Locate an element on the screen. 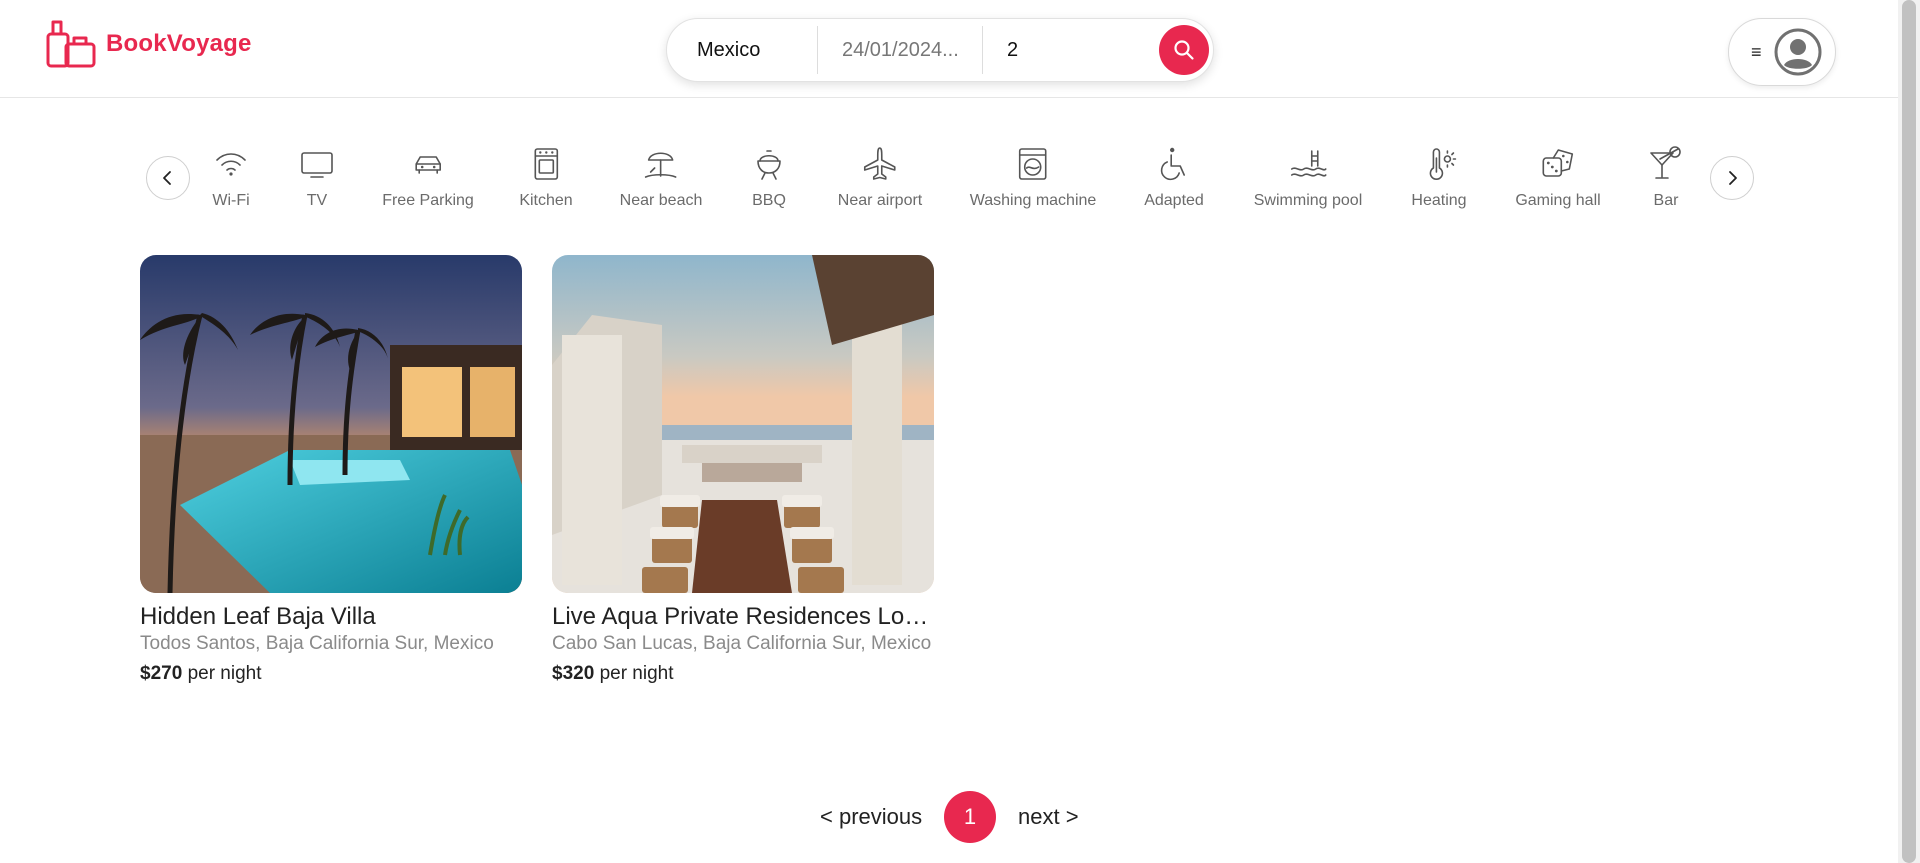 Image resolution: width=1920 pixels, height=863 pixels. avatar-icon is located at coordinates (1798, 52).